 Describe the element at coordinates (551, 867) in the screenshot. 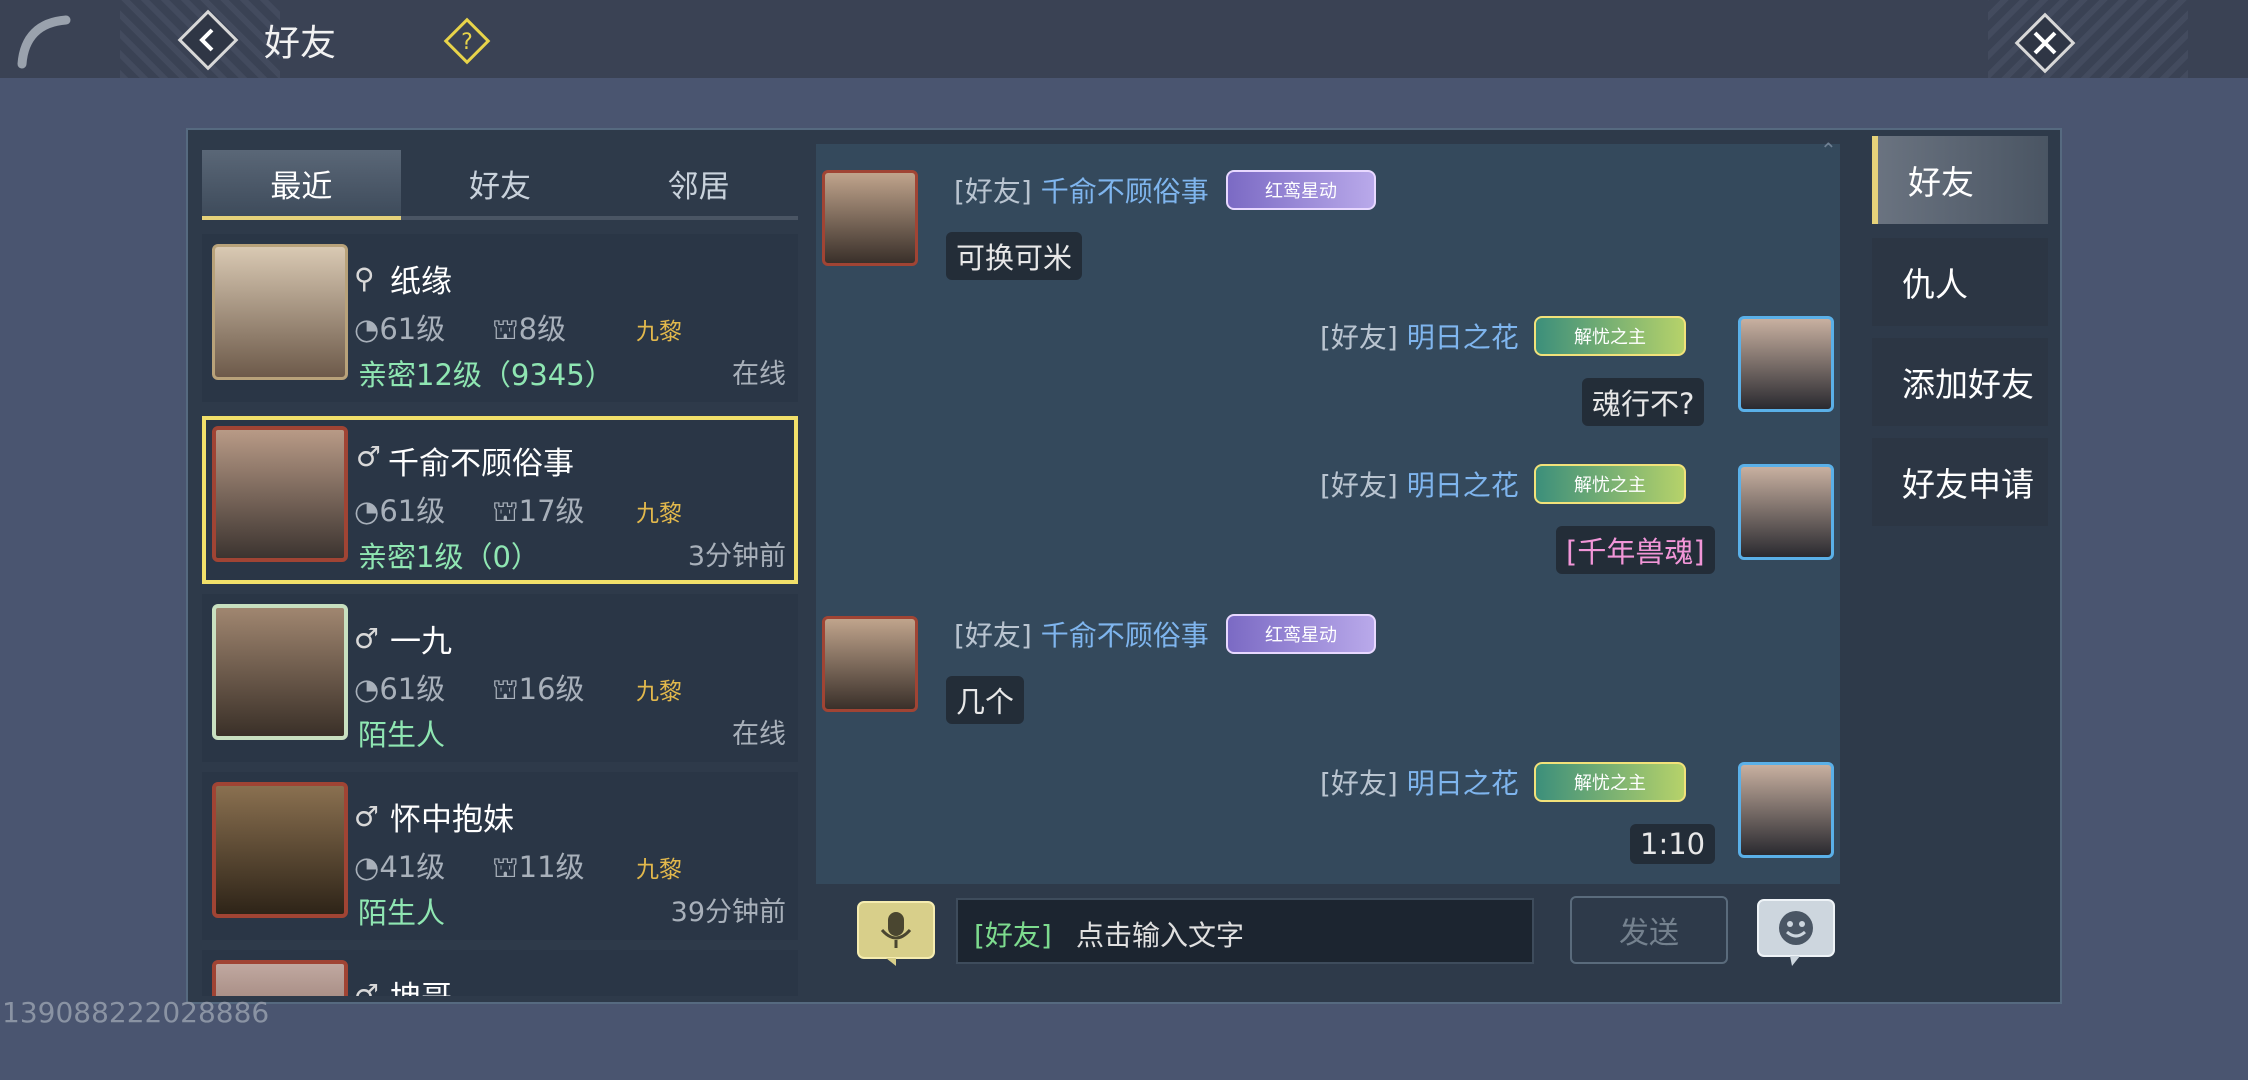

I see `house-level-value: 11级` at that location.